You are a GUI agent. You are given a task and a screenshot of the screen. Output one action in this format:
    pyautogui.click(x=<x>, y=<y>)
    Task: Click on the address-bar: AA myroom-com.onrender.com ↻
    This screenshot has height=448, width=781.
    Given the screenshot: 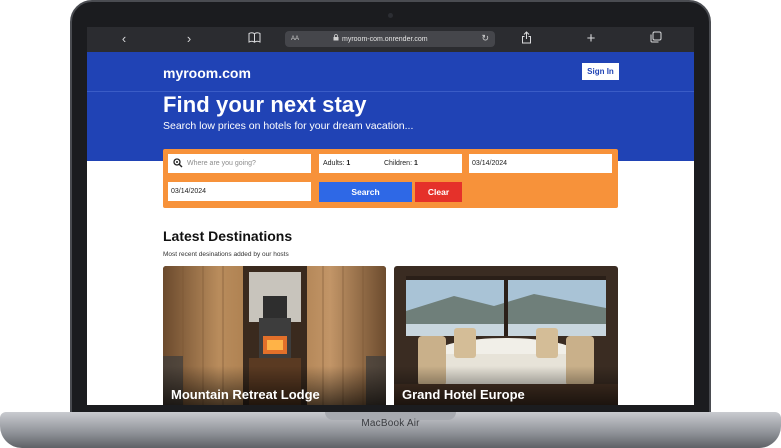 What is the action you would take?
    pyautogui.click(x=390, y=39)
    